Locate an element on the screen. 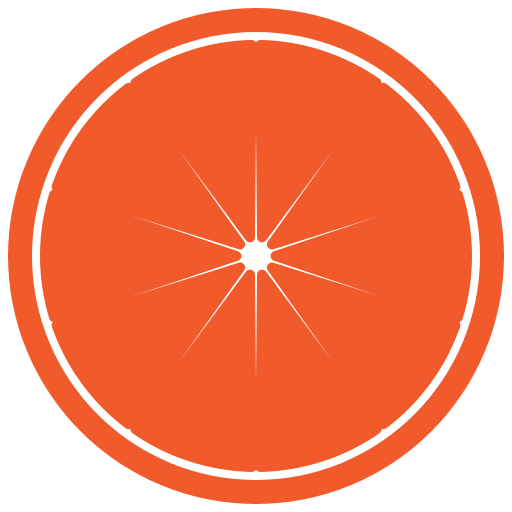 The width and height of the screenshot is (512, 512). center-dot is located at coordinates (256, 256).